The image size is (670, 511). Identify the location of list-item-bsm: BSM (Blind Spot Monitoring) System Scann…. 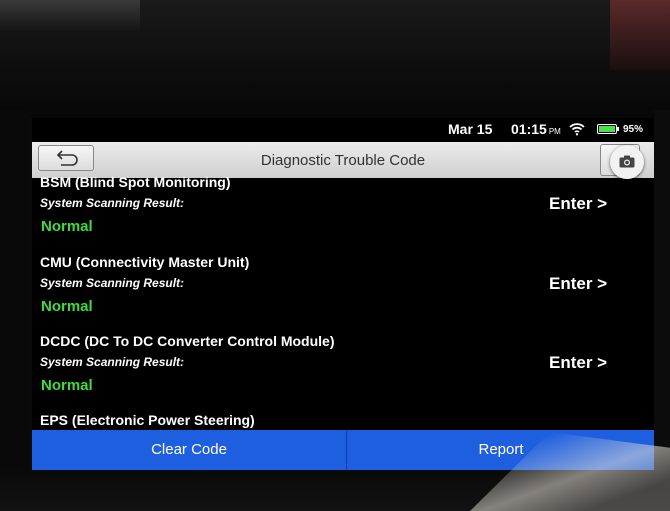
(343, 214).